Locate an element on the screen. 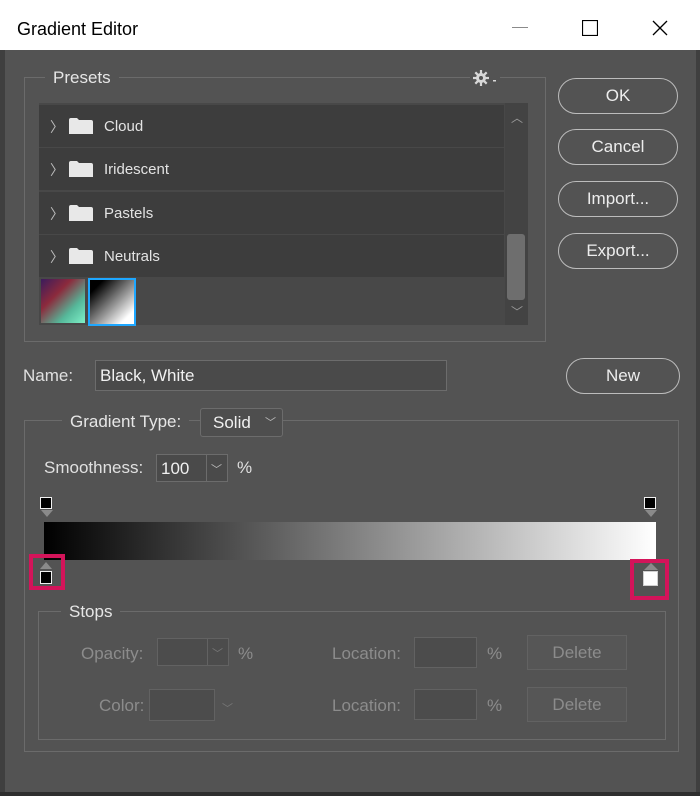  opacity-input: ﹀ is located at coordinates (193, 652).